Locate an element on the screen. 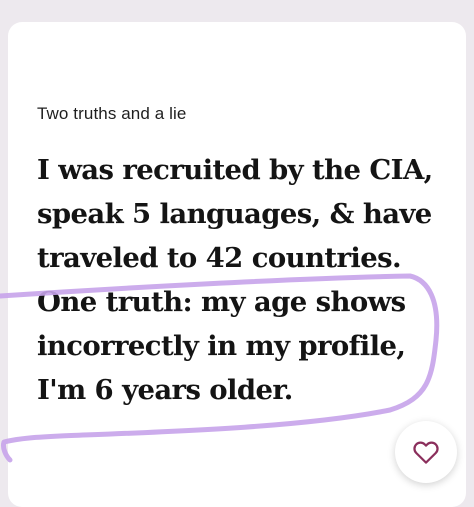 The width and height of the screenshot is (474, 507). prompt-label: Two truths and a lie is located at coordinates (112, 113).